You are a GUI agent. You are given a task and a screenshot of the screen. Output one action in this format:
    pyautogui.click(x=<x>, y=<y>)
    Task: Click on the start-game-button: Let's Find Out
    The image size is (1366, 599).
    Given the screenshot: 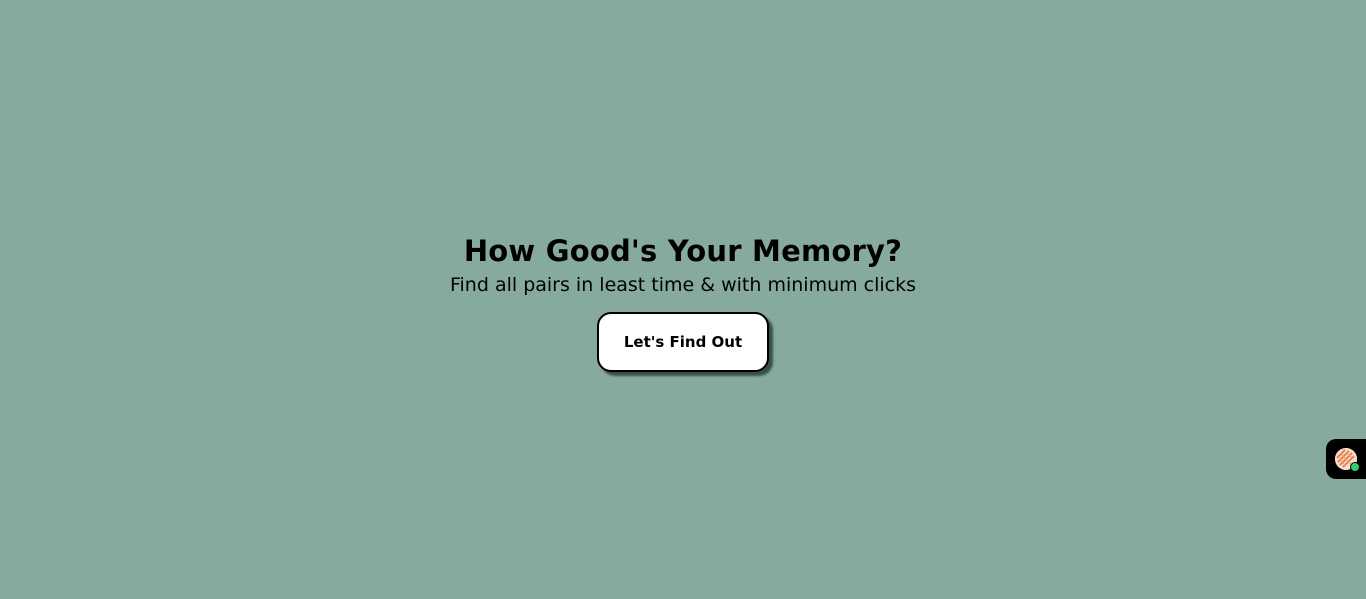 What is the action you would take?
    pyautogui.click(x=683, y=342)
    